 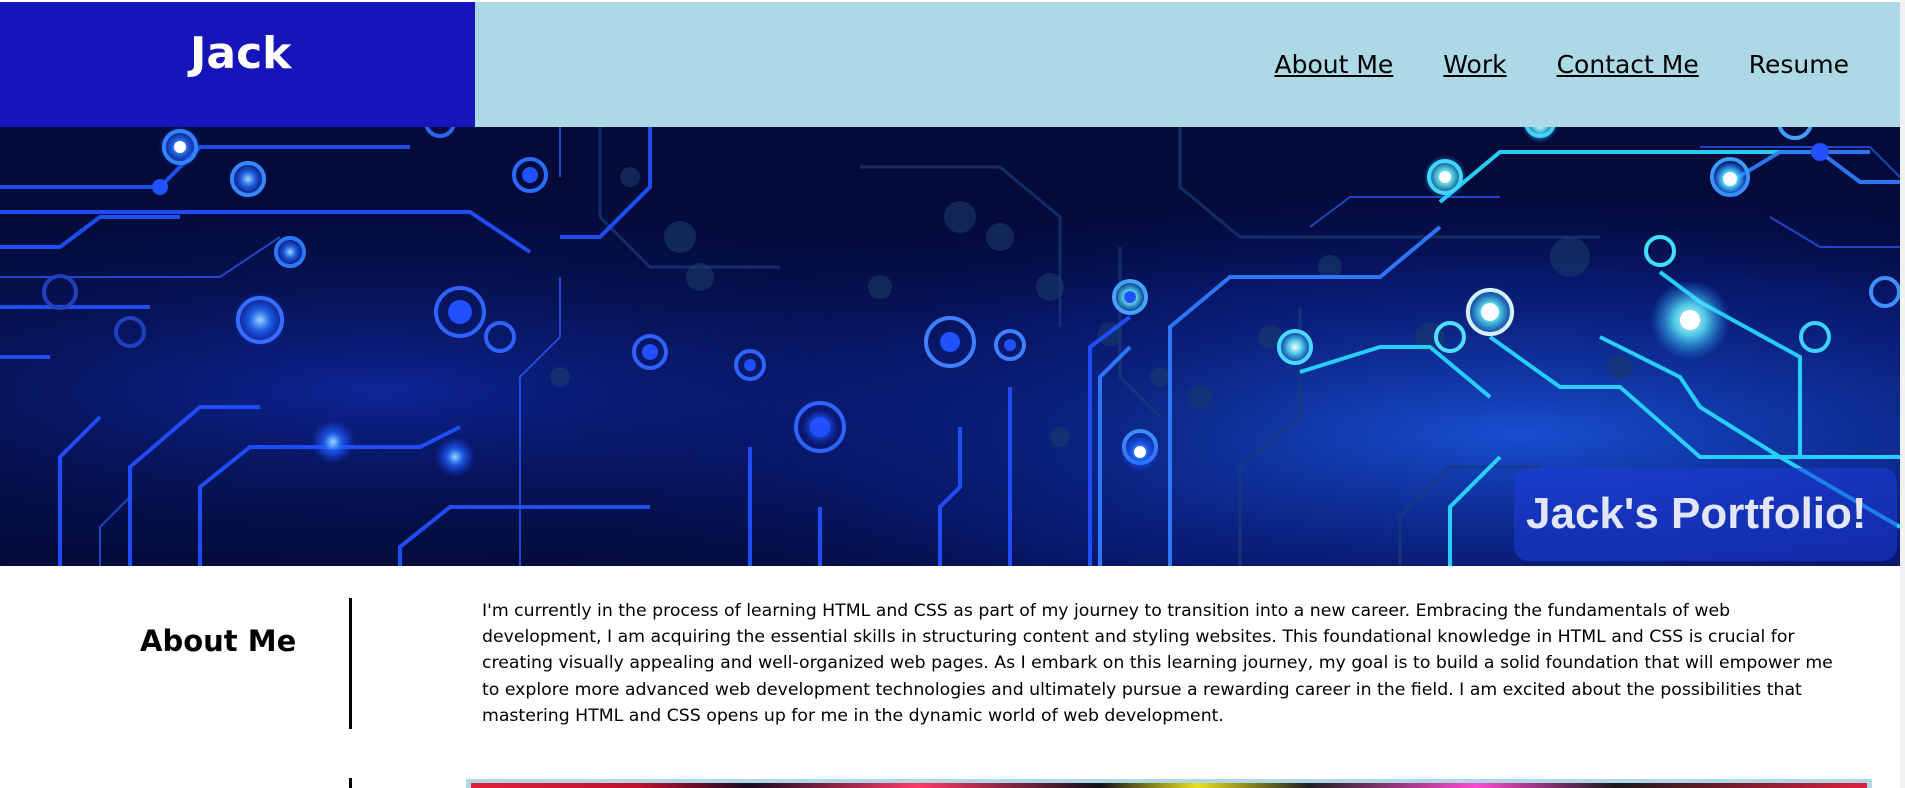 I want to click on nav-link-contact-me: Contact Me, so click(x=1628, y=65).